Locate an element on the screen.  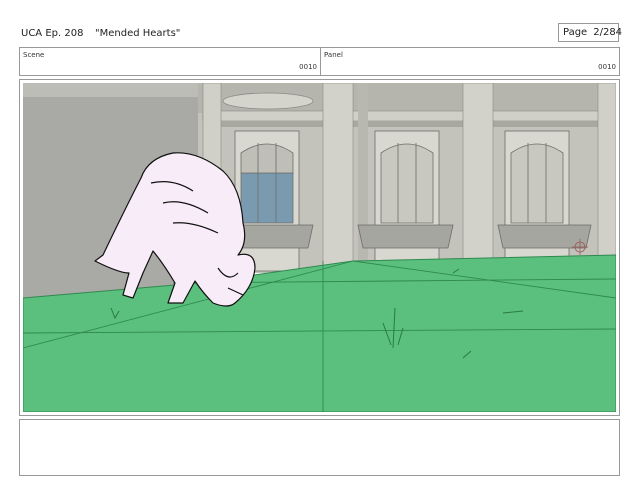
panel-label: Panel is located at coordinates (333, 55).